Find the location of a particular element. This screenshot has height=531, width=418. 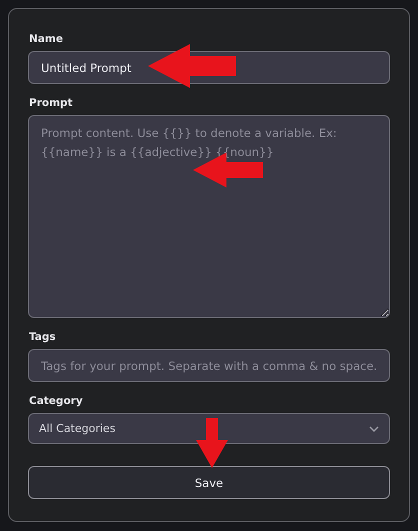

chevron-down-icon is located at coordinates (374, 429).